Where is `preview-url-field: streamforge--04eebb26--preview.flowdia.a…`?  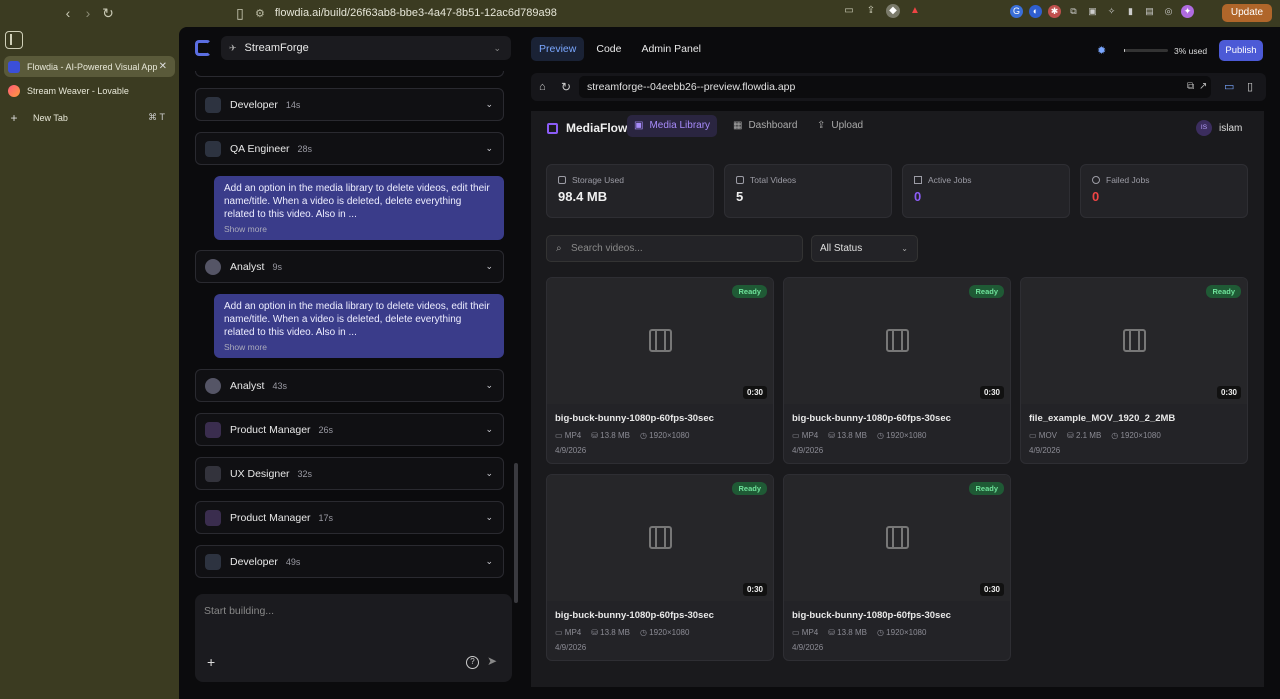
preview-url-field: streamforge--04eebb26--preview.flowdia.a… is located at coordinates (895, 87).